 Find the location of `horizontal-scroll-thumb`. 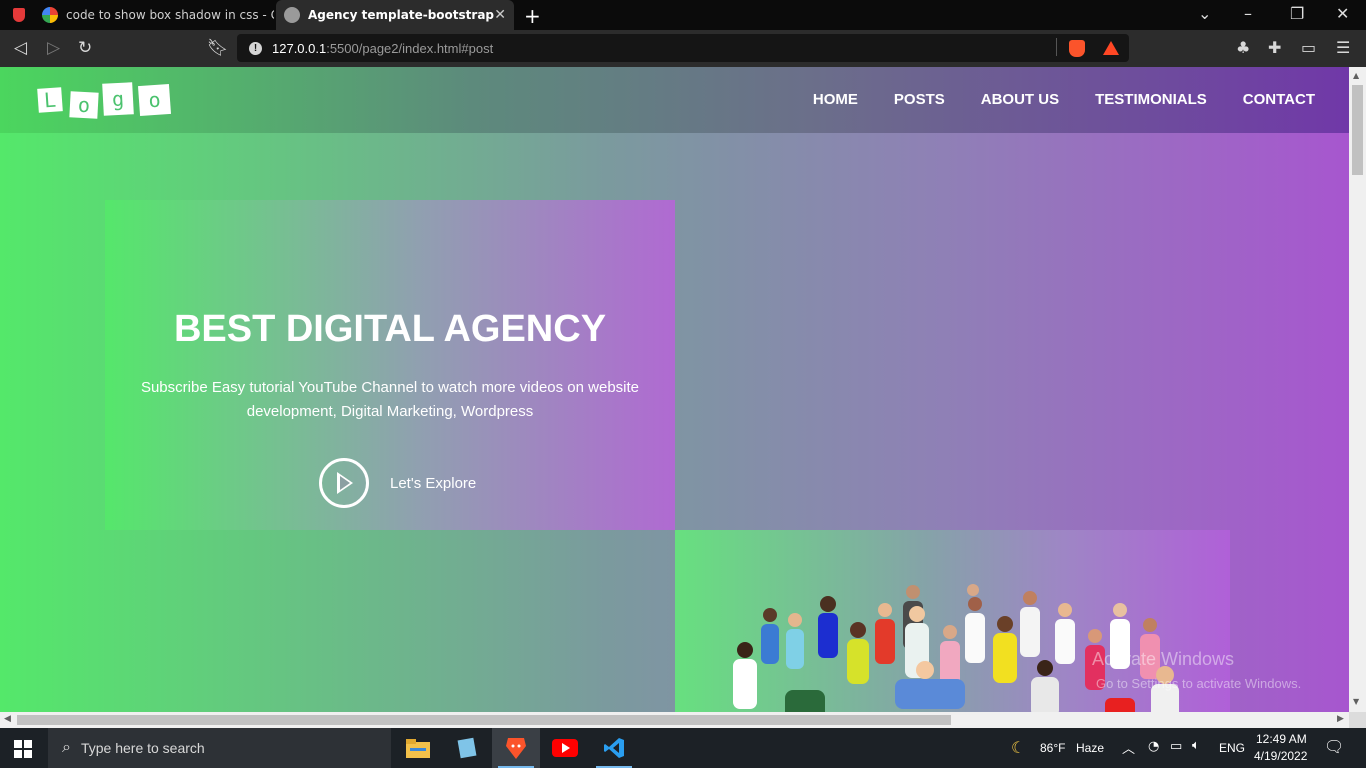

horizontal-scroll-thumb is located at coordinates (484, 720).